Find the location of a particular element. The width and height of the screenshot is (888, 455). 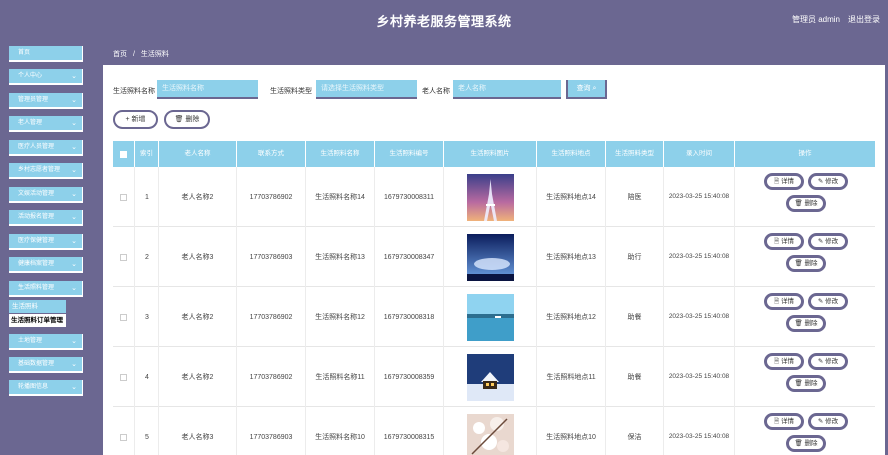

sidebar-item-land: 土地管理 ⌄ is located at coordinates (46, 342).